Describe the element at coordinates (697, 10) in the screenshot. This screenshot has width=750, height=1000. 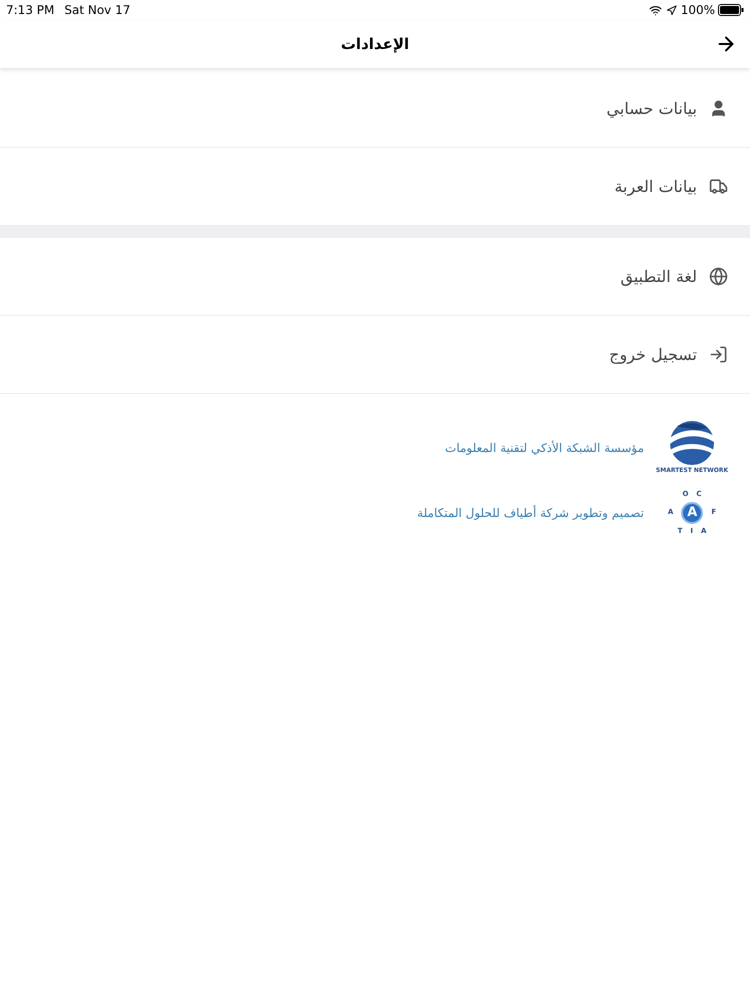
I see `battery-percent: 100%` at that location.